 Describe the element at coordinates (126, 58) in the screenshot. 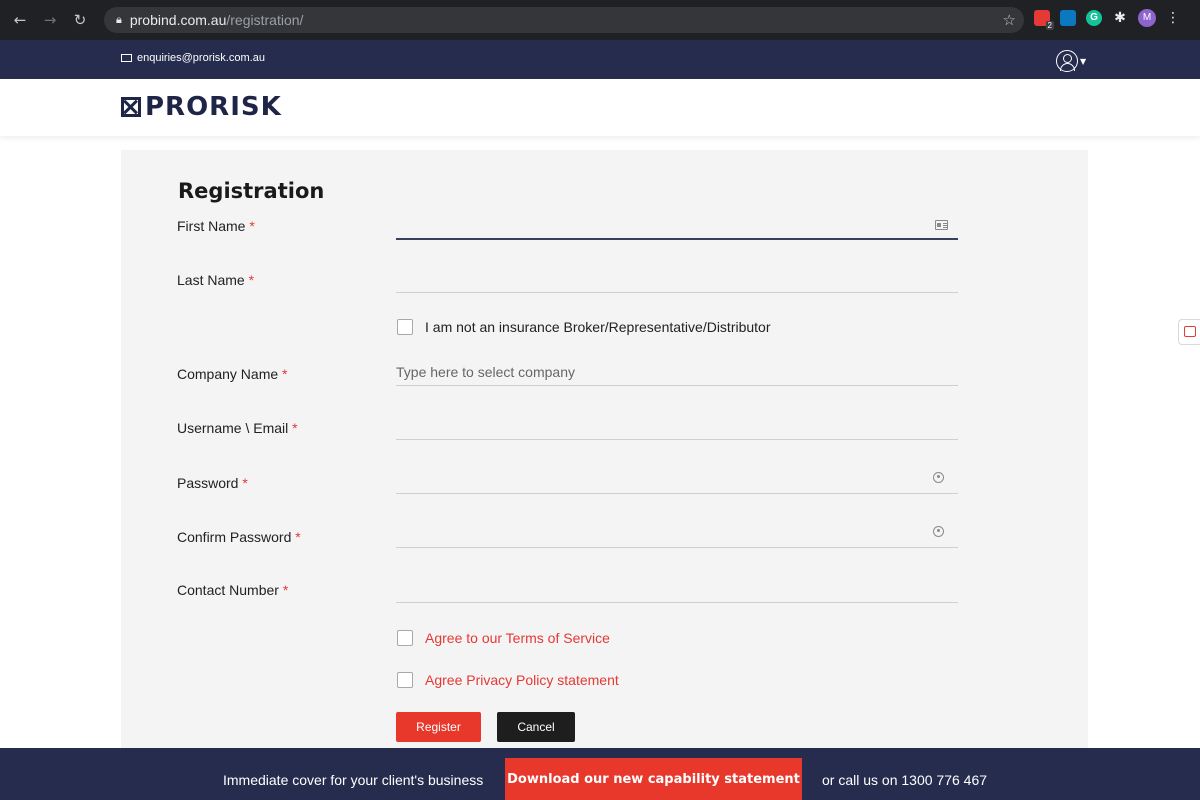

I see `envelope-icon` at that location.